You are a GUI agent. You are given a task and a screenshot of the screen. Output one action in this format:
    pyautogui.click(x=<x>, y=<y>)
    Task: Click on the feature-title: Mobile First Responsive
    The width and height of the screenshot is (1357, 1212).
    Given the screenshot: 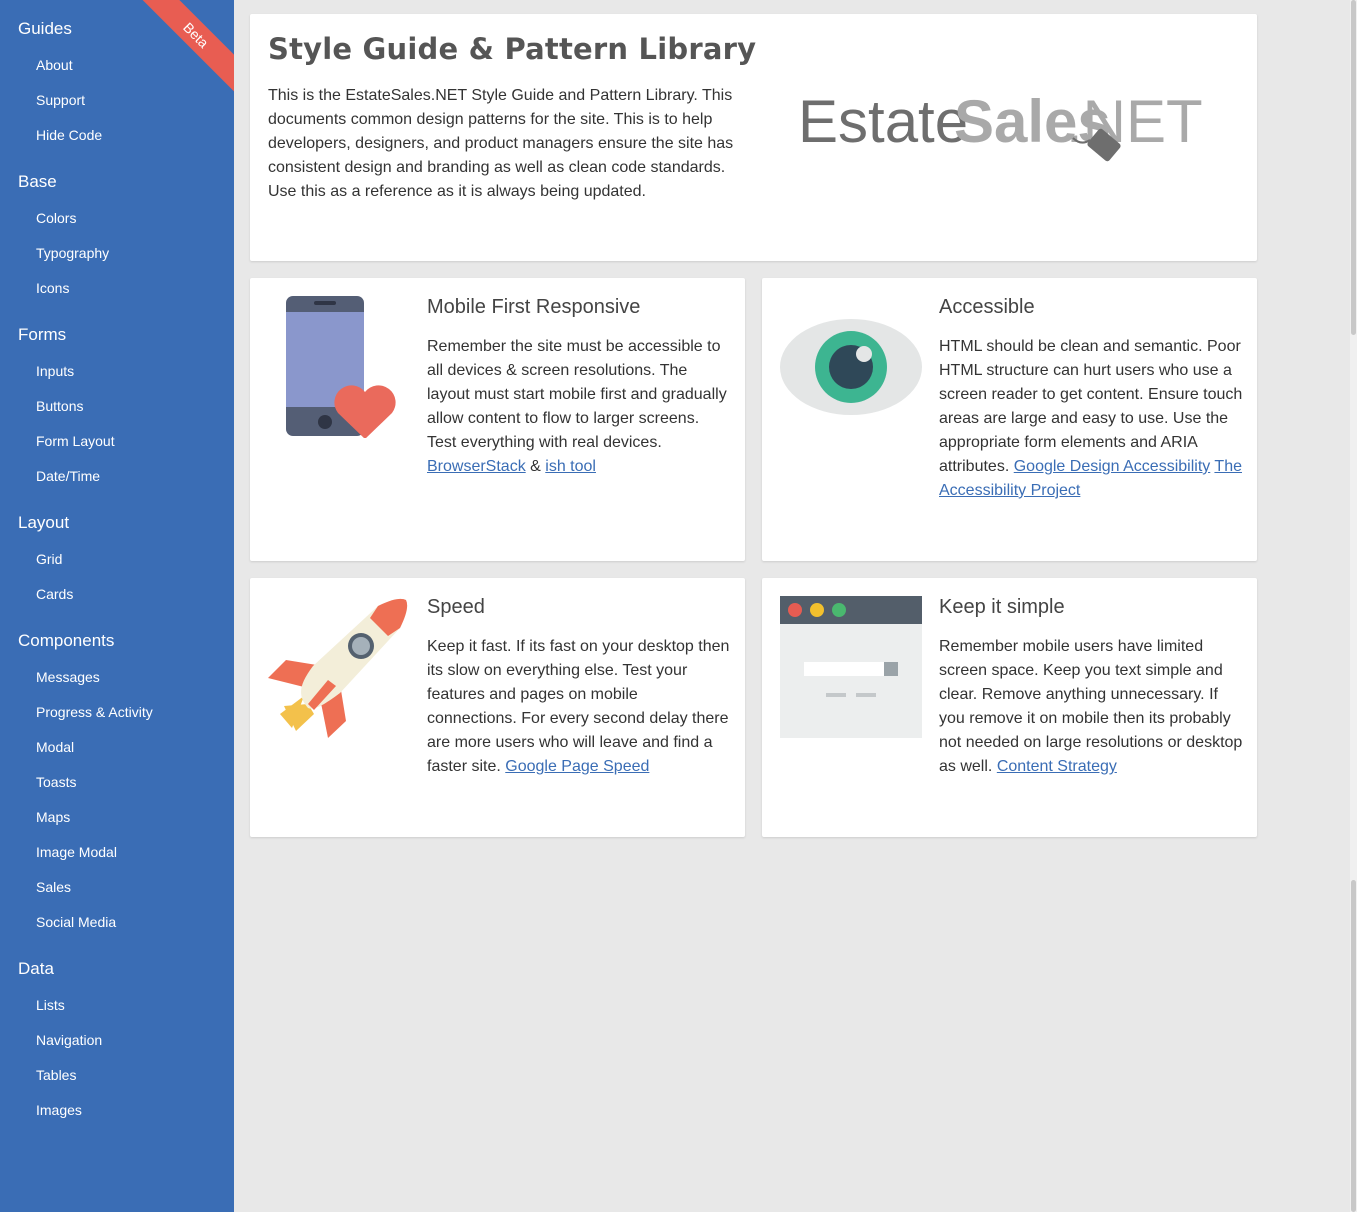 What is the action you would take?
    pyautogui.click(x=534, y=307)
    